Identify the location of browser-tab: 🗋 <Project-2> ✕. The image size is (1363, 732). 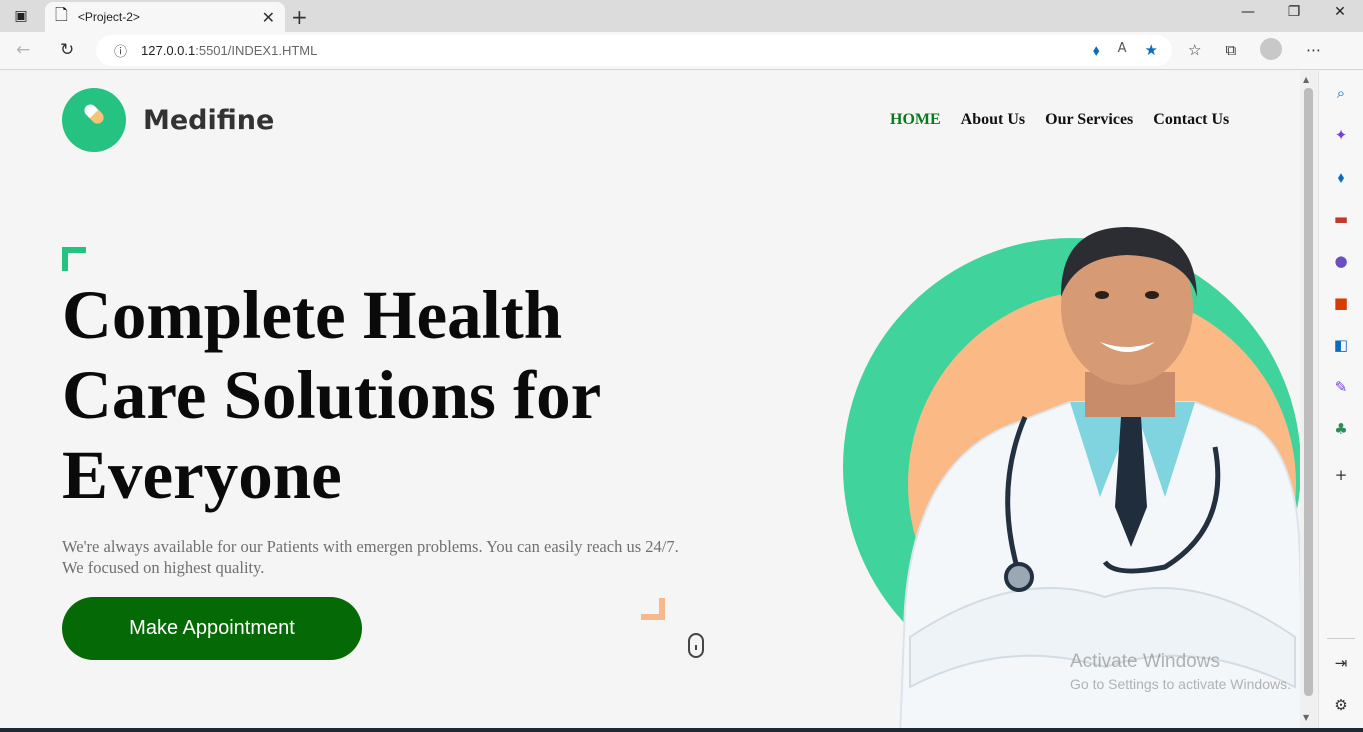
(165, 17).